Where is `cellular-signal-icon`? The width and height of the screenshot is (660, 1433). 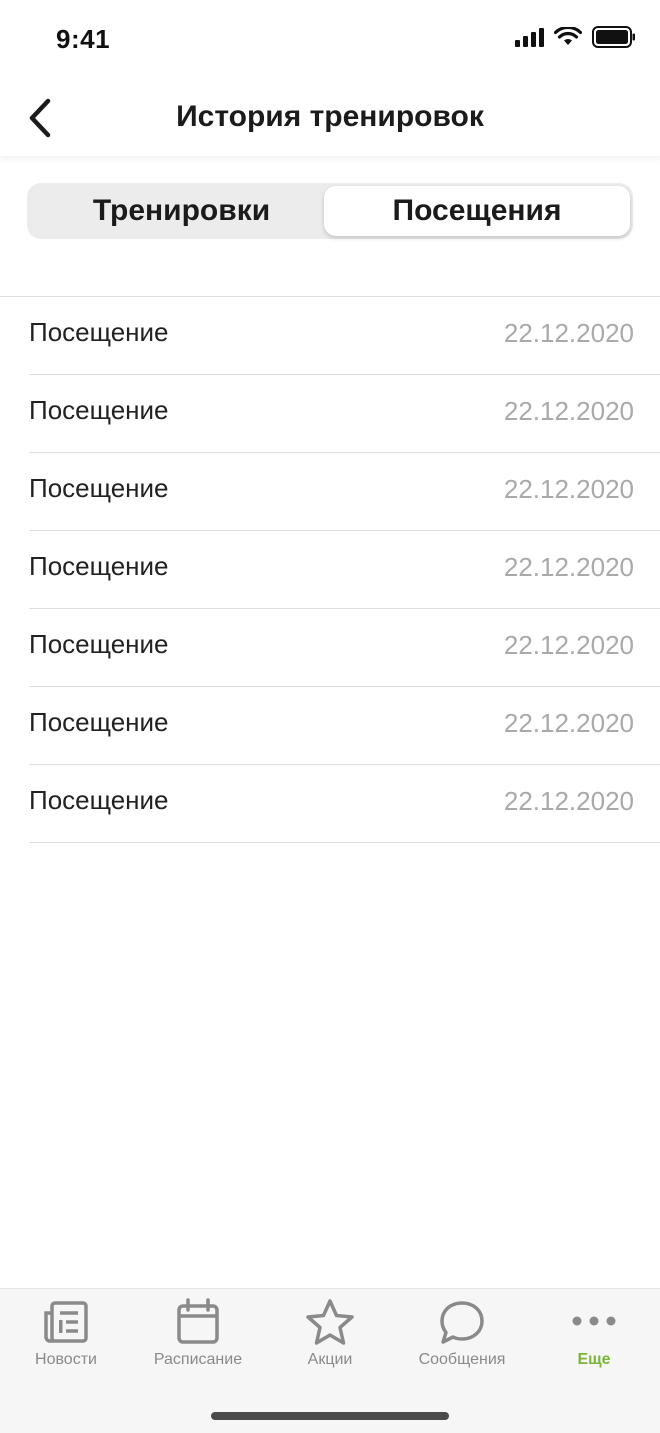
cellular-signal-icon is located at coordinates (529, 37).